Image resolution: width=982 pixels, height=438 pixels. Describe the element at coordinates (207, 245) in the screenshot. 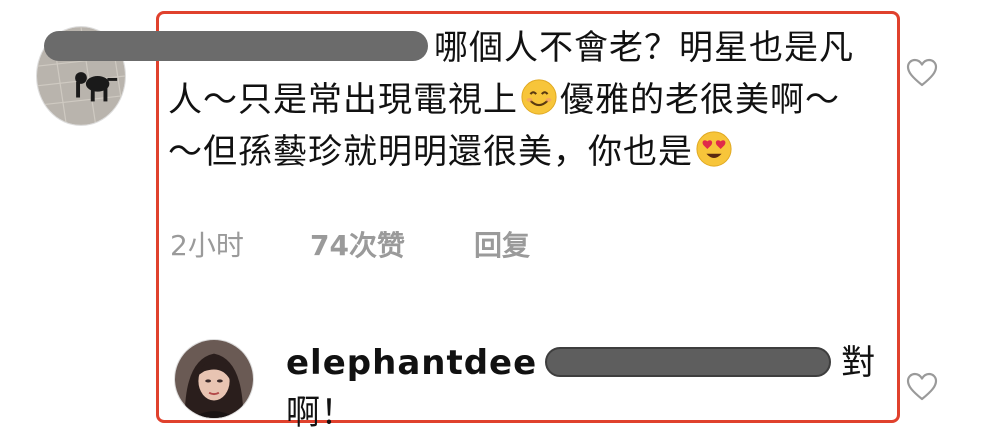

I see `comment-timestamp: 2小时` at that location.